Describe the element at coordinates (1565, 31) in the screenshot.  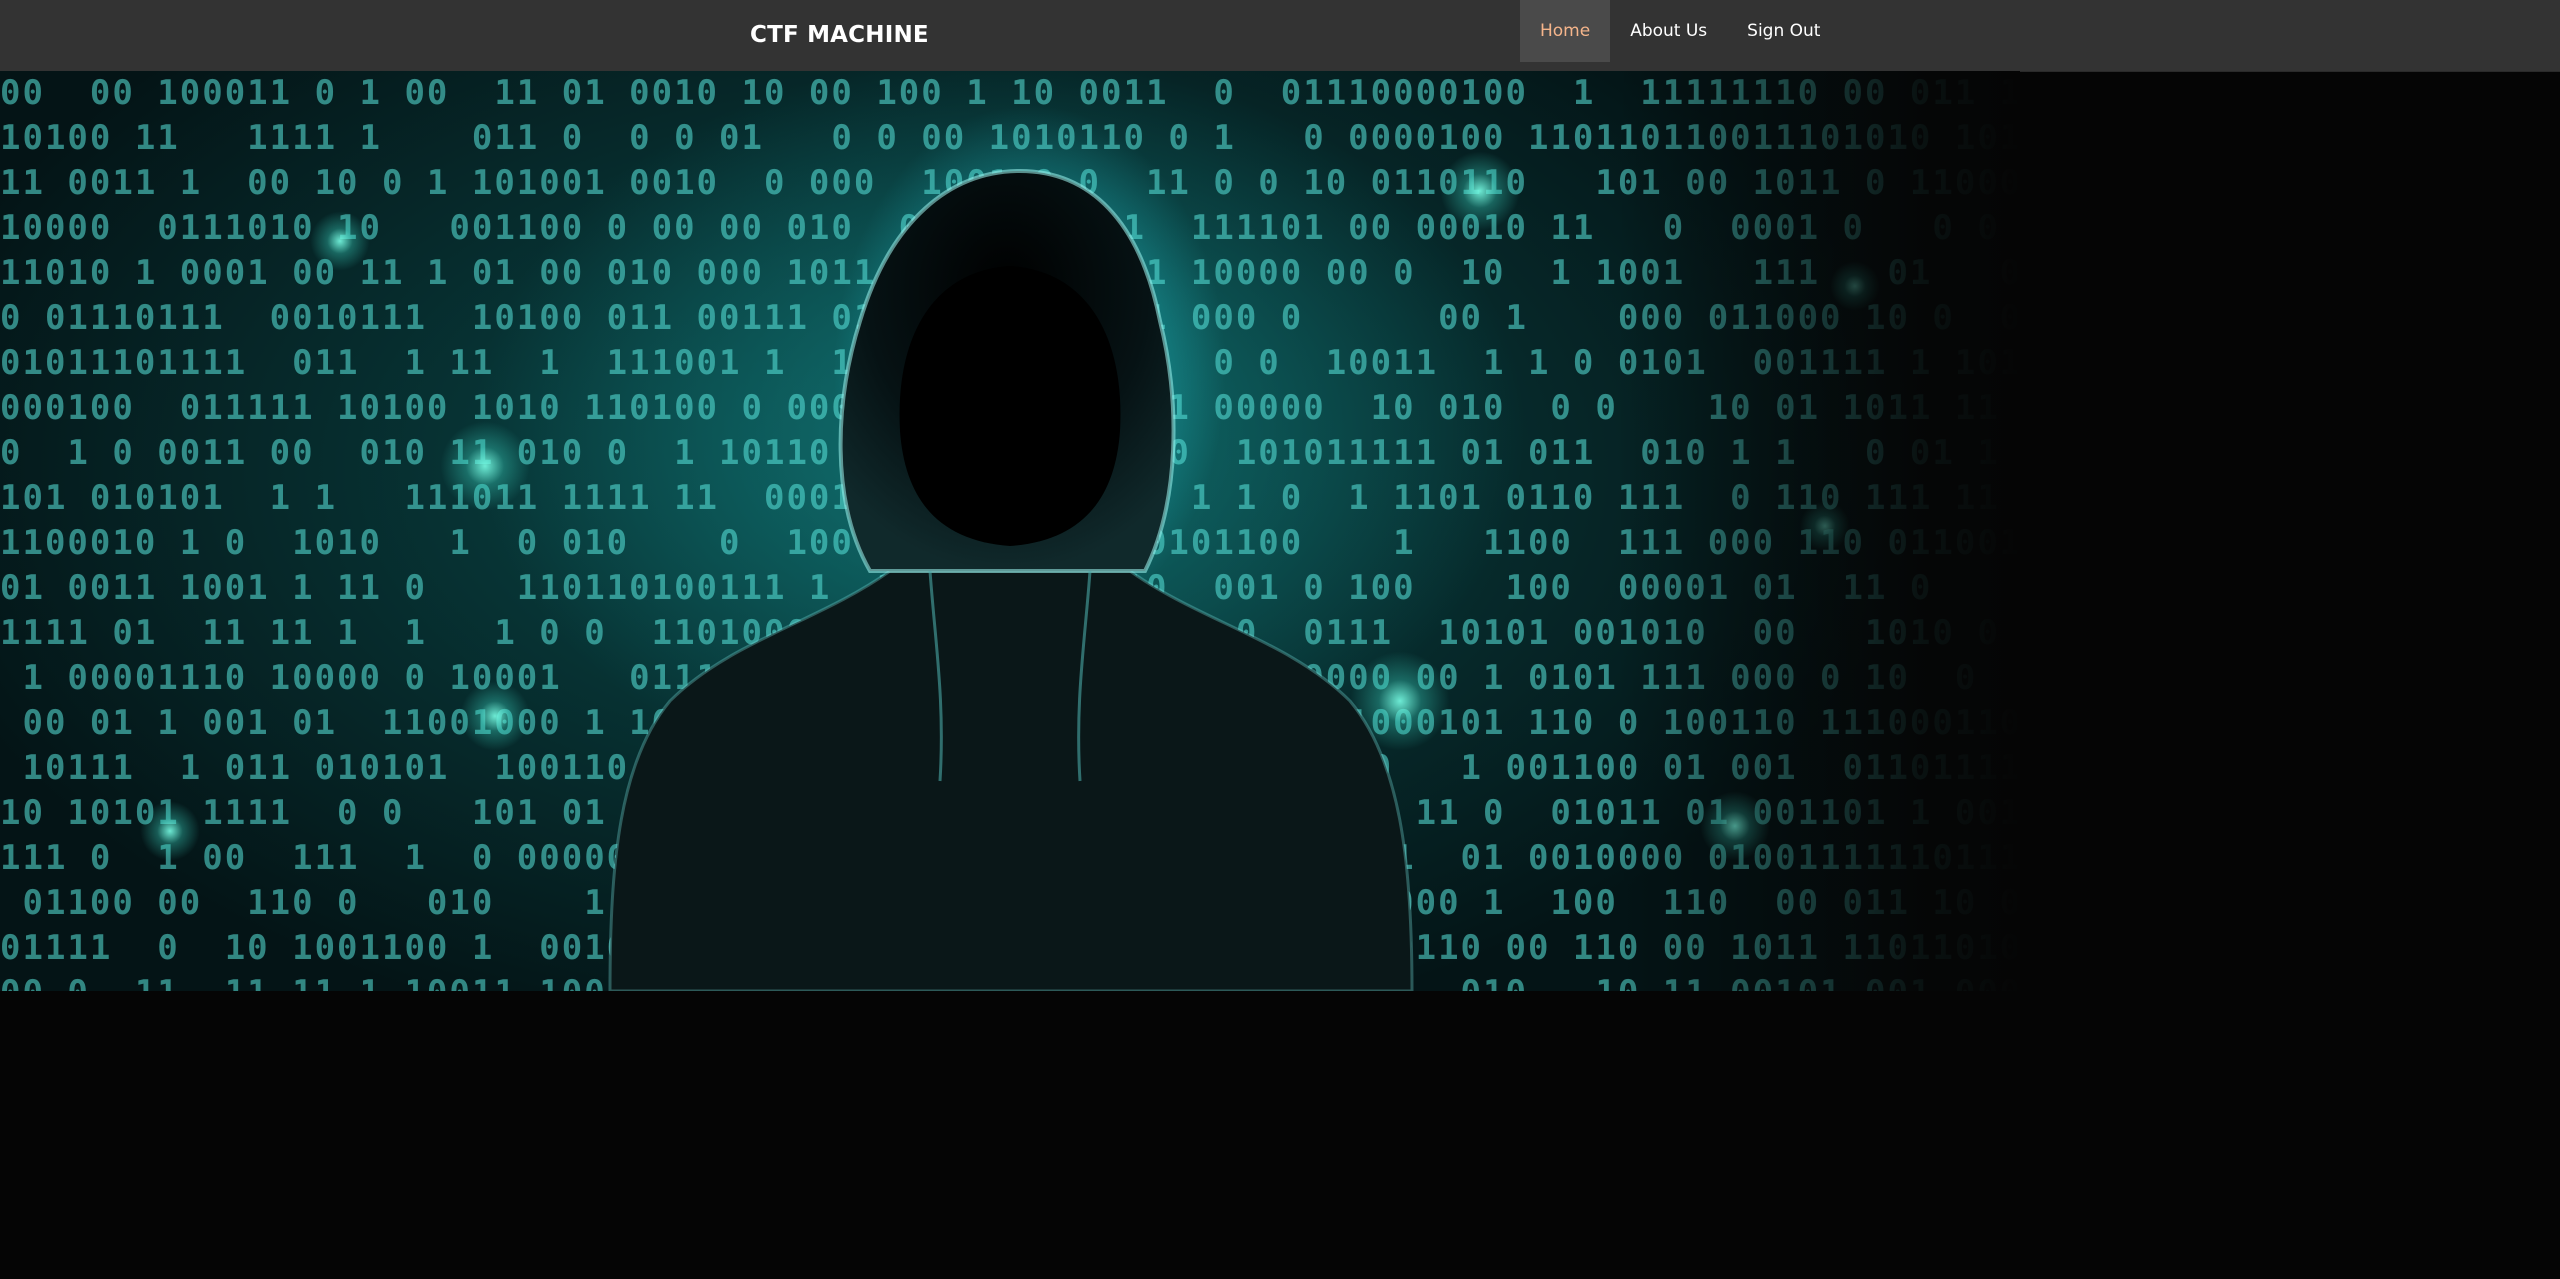
I see `nav-item-home: Home` at that location.